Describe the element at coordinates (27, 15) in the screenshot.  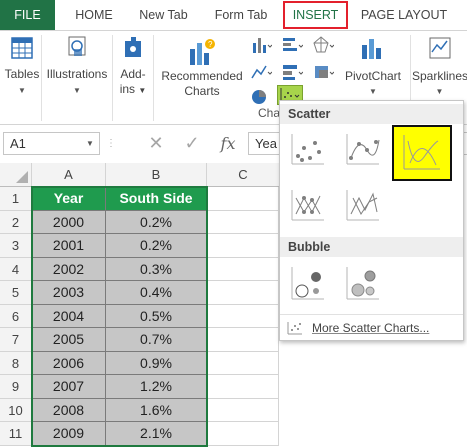
I see `tab-file: FILE` at that location.